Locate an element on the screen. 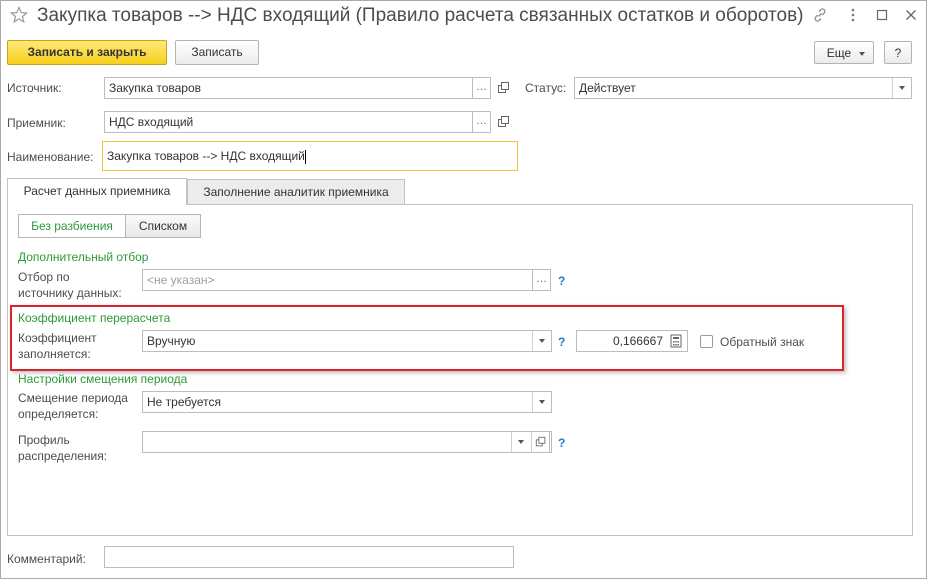  coef-label-line2: заполняется: is located at coordinates (54, 354).